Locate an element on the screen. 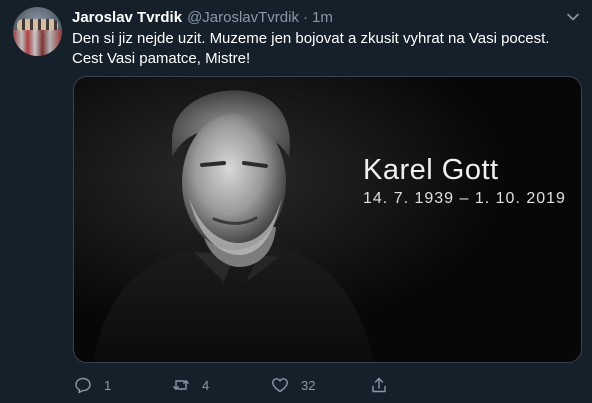  like-count: 32 is located at coordinates (308, 385).